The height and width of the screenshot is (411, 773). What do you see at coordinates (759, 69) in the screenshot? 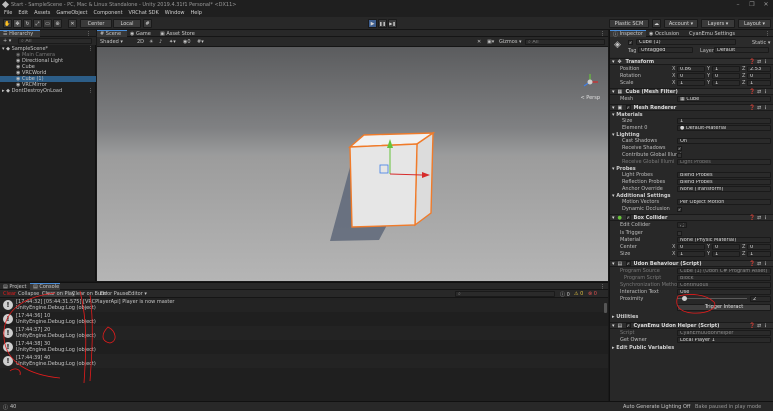
I see `position-z-field: 2.53` at bounding box center [759, 69].